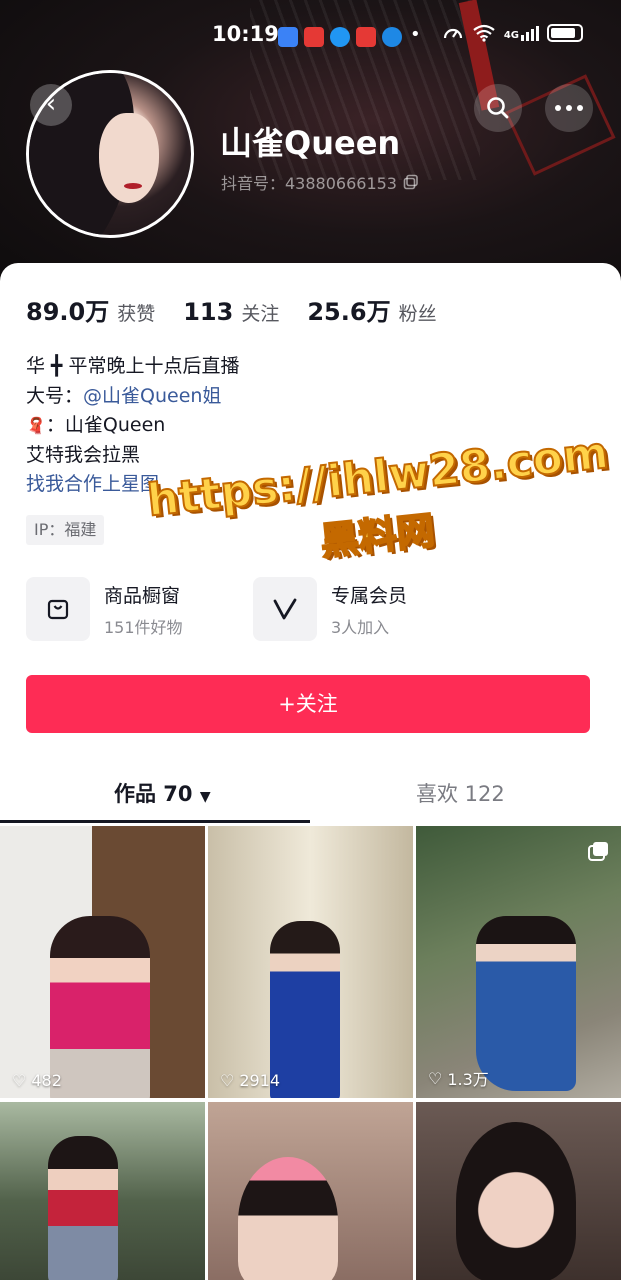  What do you see at coordinates (104, 609) in the screenshot?
I see `shop-window-entry: 商品橱窗 151件好物` at bounding box center [104, 609].